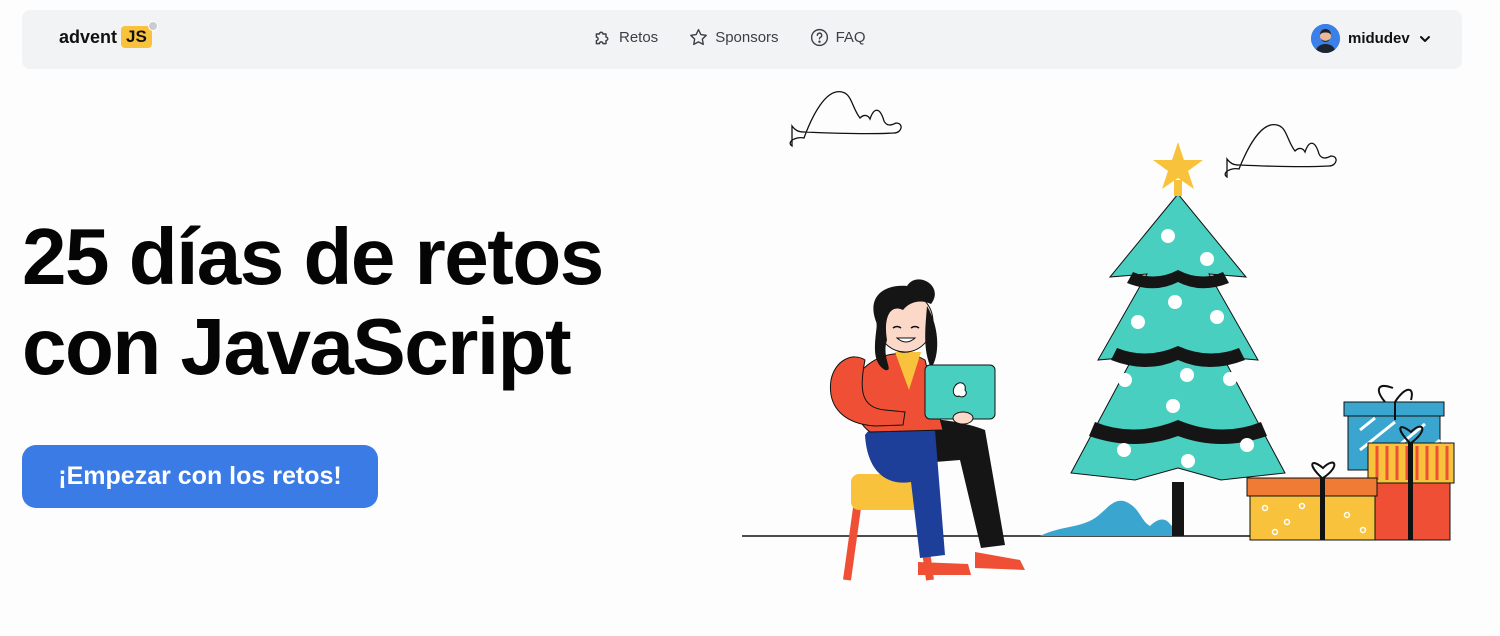 The height and width of the screenshot is (636, 1500). Describe the element at coordinates (602, 38) in the screenshot. I see `puzzle-icon` at that location.